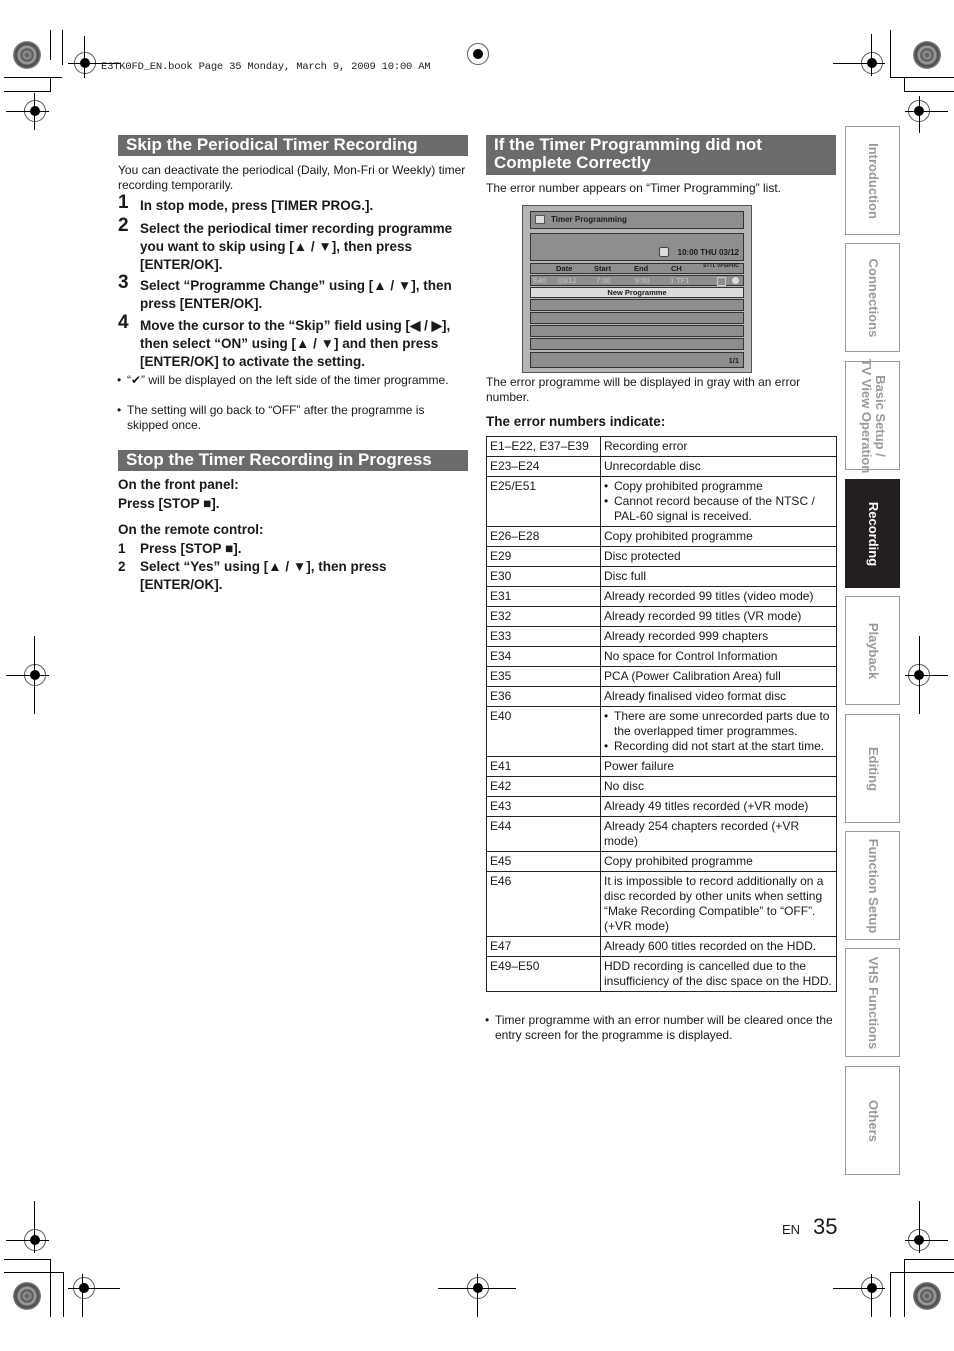 The width and height of the screenshot is (954, 1351). I want to click on tab-playback: Playback, so click(872, 650).